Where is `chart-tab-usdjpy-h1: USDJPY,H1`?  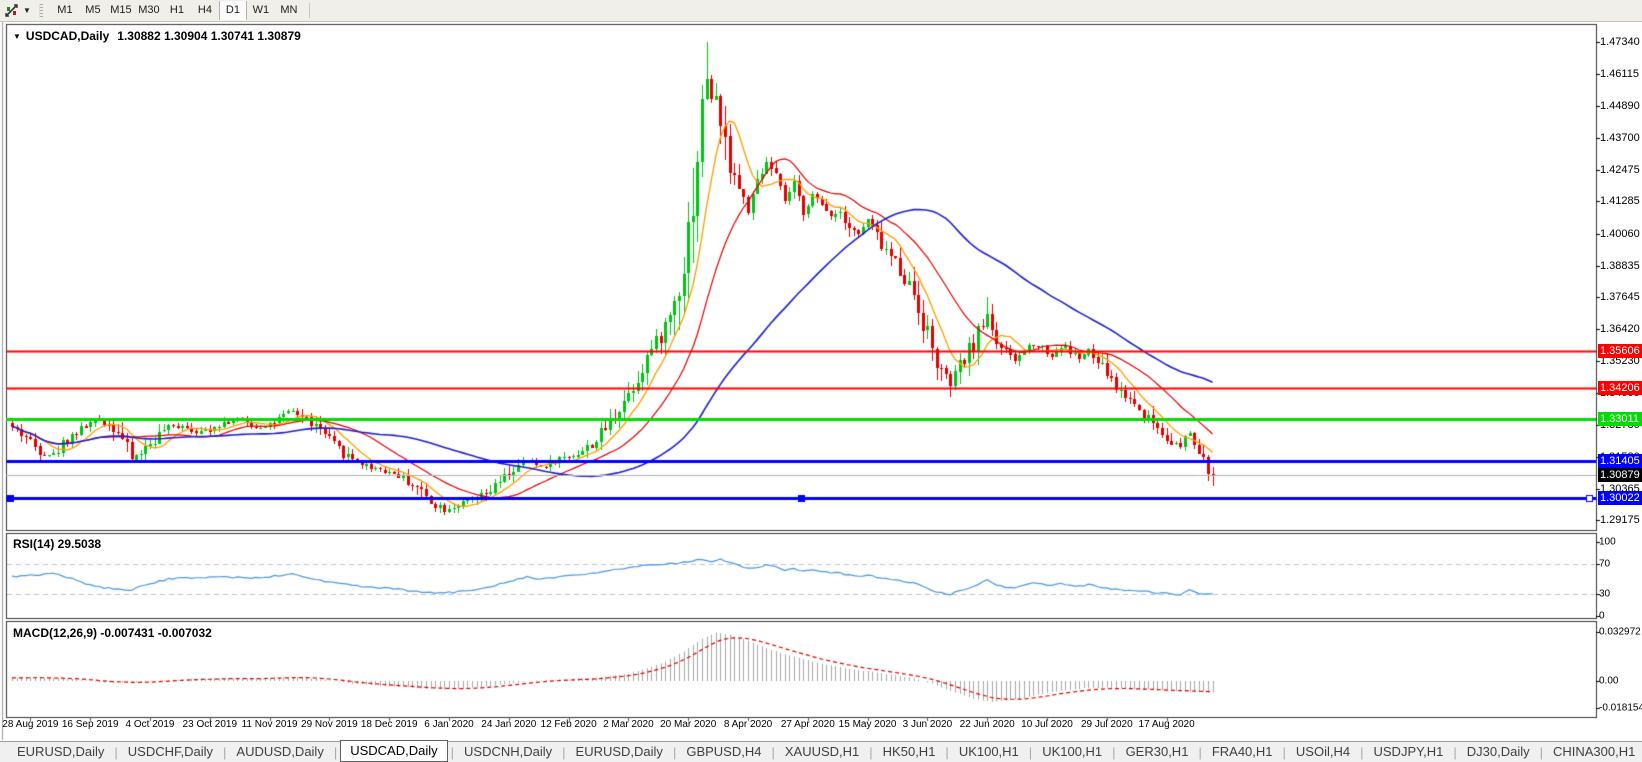 chart-tab-usdjpy-h1: USDJPY,H1 is located at coordinates (1409, 752).